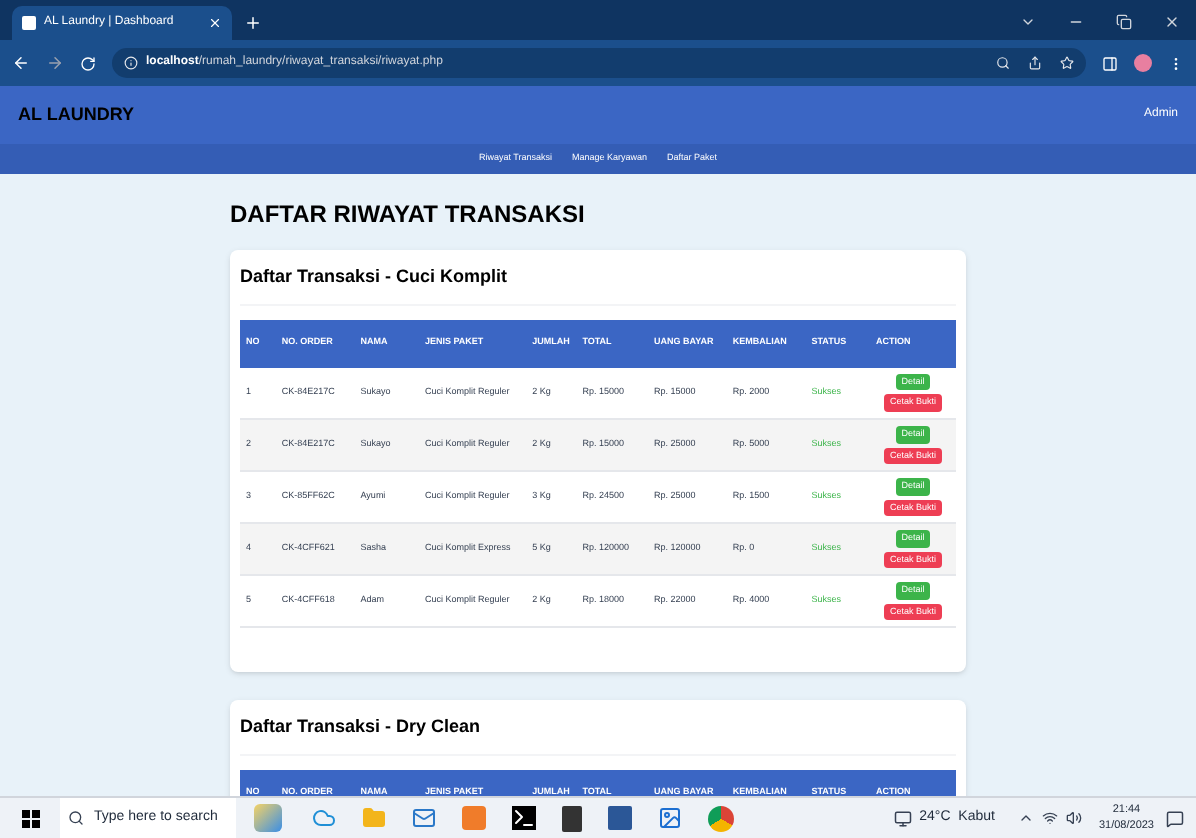 The height and width of the screenshot is (838, 1196). What do you see at coordinates (1124, 22) in the screenshot?
I see `restore-icon` at bounding box center [1124, 22].